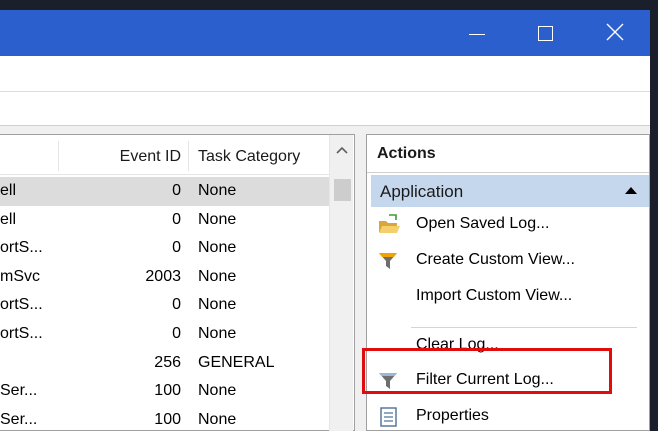 The height and width of the screenshot is (431, 658). Describe the element at coordinates (452, 415) in the screenshot. I see `action-label: Properties` at that location.